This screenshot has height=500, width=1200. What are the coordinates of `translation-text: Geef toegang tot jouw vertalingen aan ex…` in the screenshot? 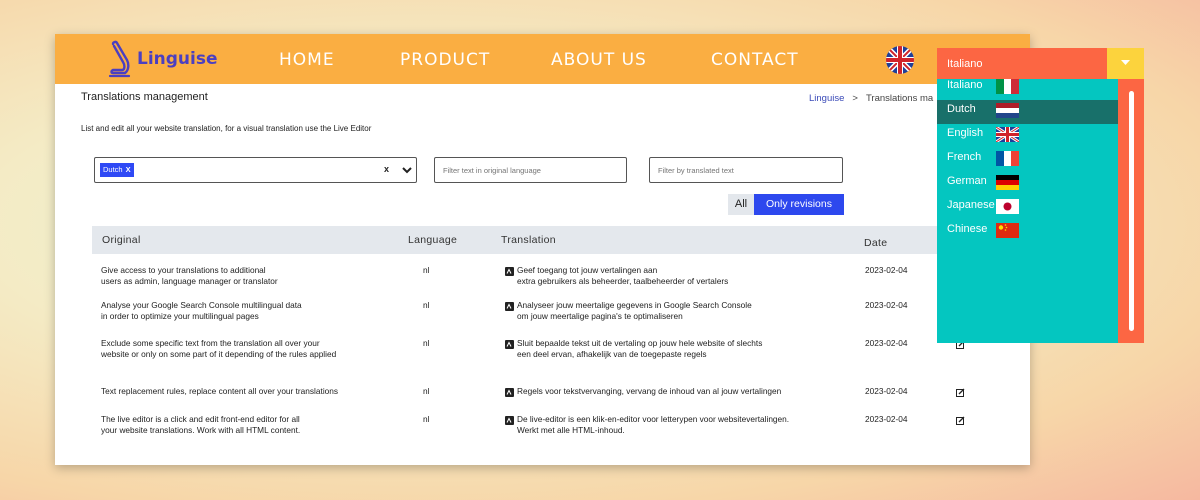 It's located at (623, 275).